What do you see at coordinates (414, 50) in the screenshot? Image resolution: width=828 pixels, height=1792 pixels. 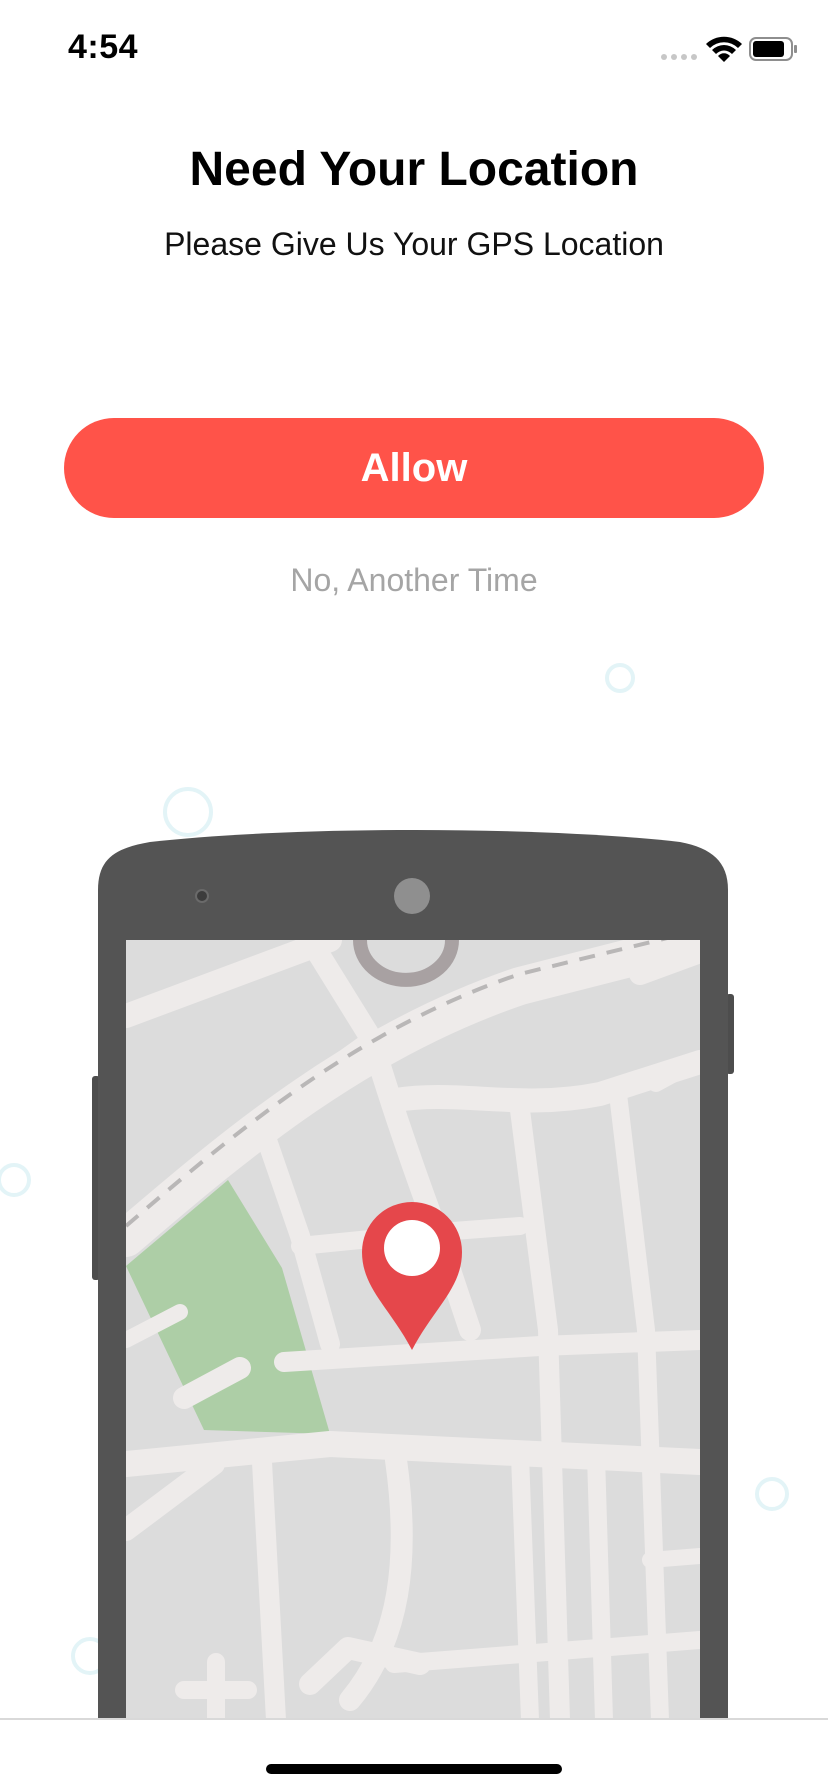 I see `status-bar: 4:54` at bounding box center [414, 50].